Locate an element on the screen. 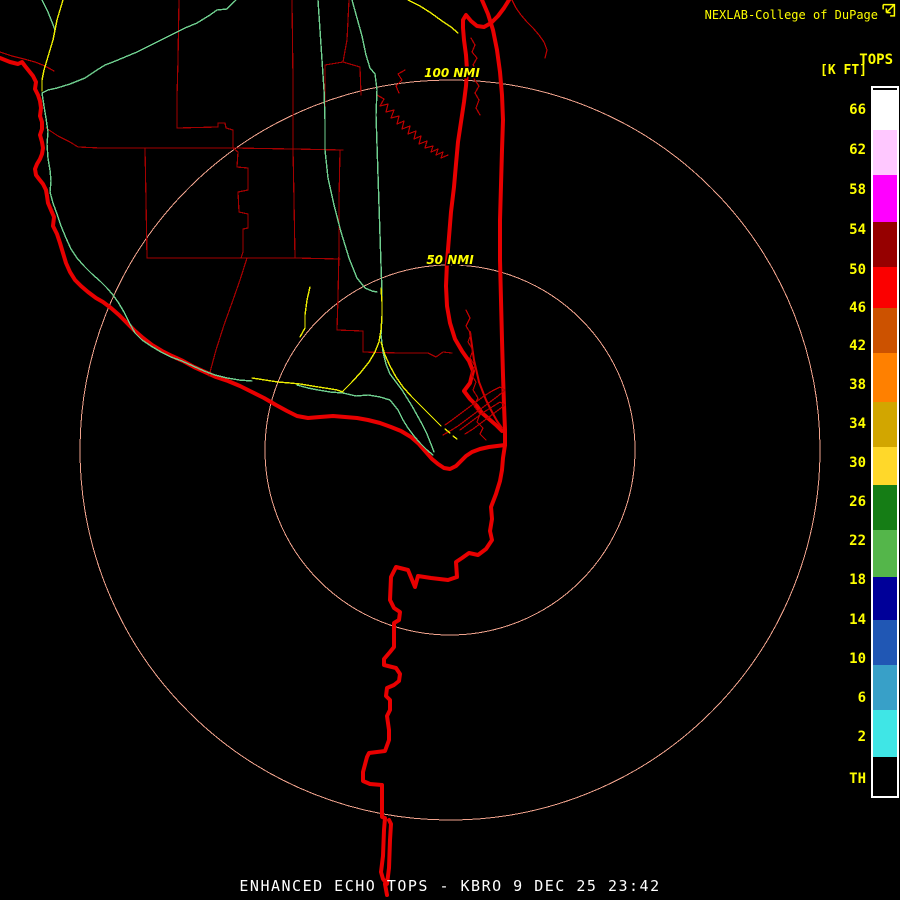 Image resolution: width=900 pixels, height=900 pixels. scale-tick-label-6: 6 is located at coordinates (861, 698).